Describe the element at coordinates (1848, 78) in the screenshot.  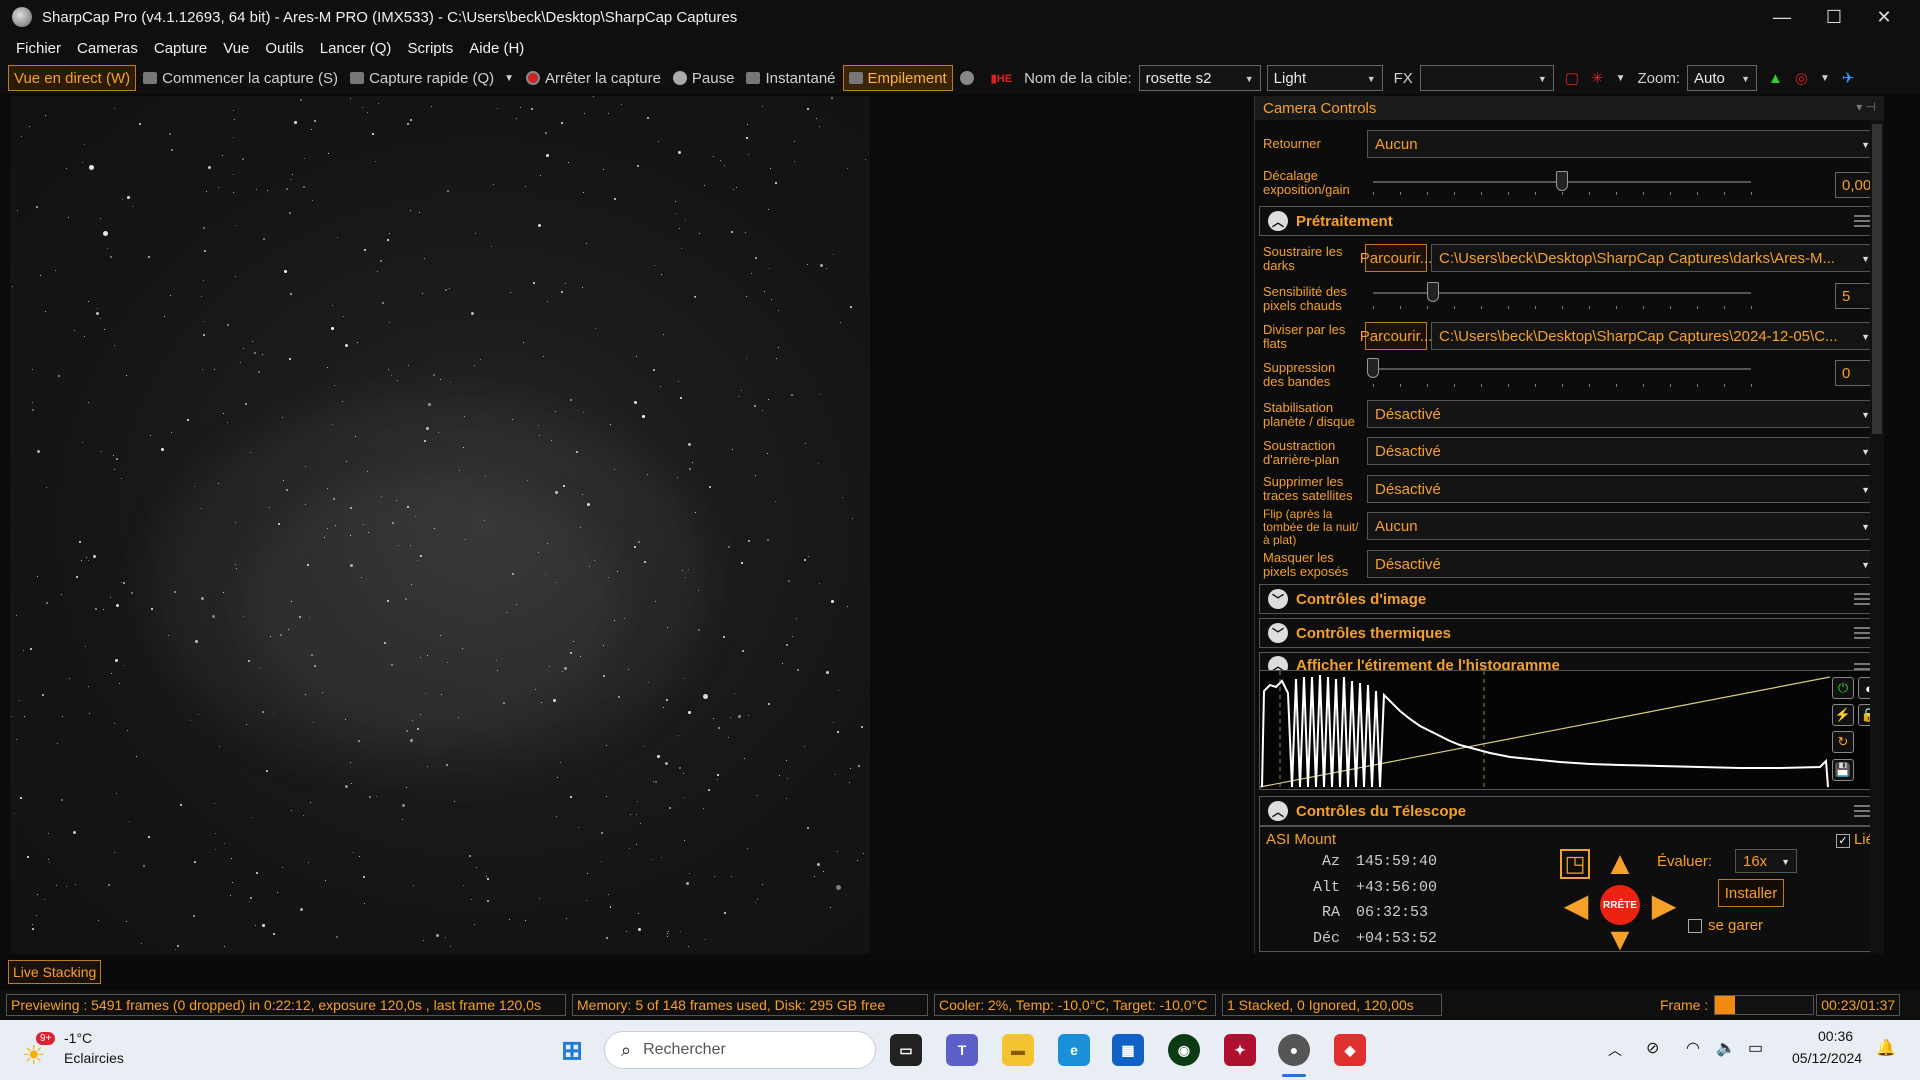
I see `telescope-icon: ✈` at that location.